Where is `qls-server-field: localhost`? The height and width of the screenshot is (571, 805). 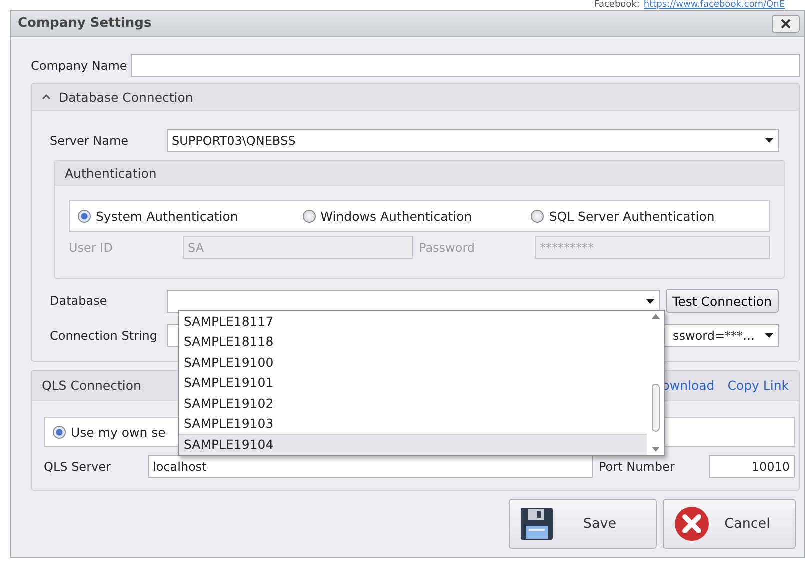 qls-server-field: localhost is located at coordinates (370, 466).